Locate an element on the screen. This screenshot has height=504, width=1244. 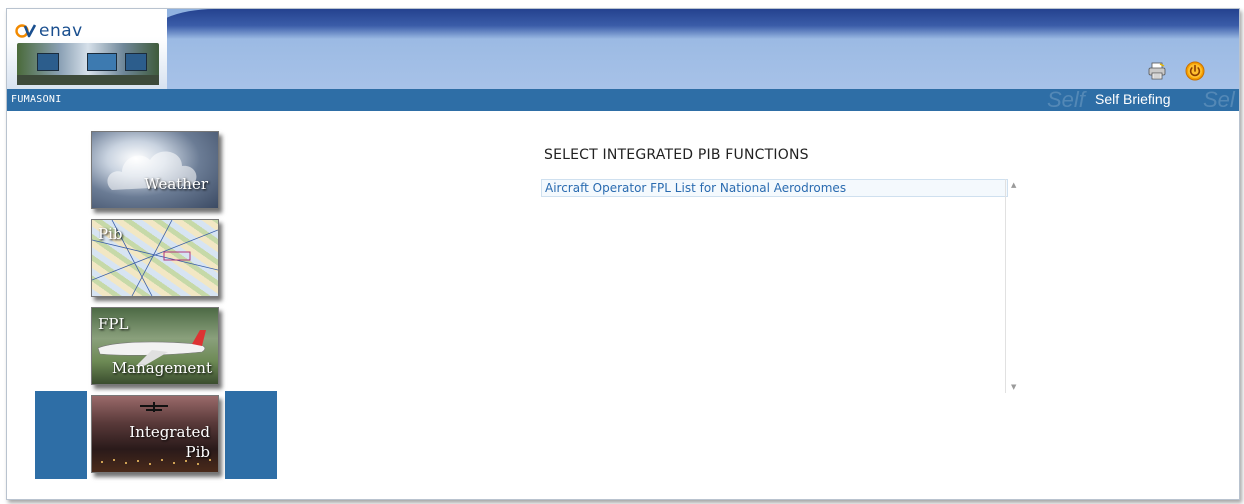
selected-indicator-left is located at coordinates (61, 435).